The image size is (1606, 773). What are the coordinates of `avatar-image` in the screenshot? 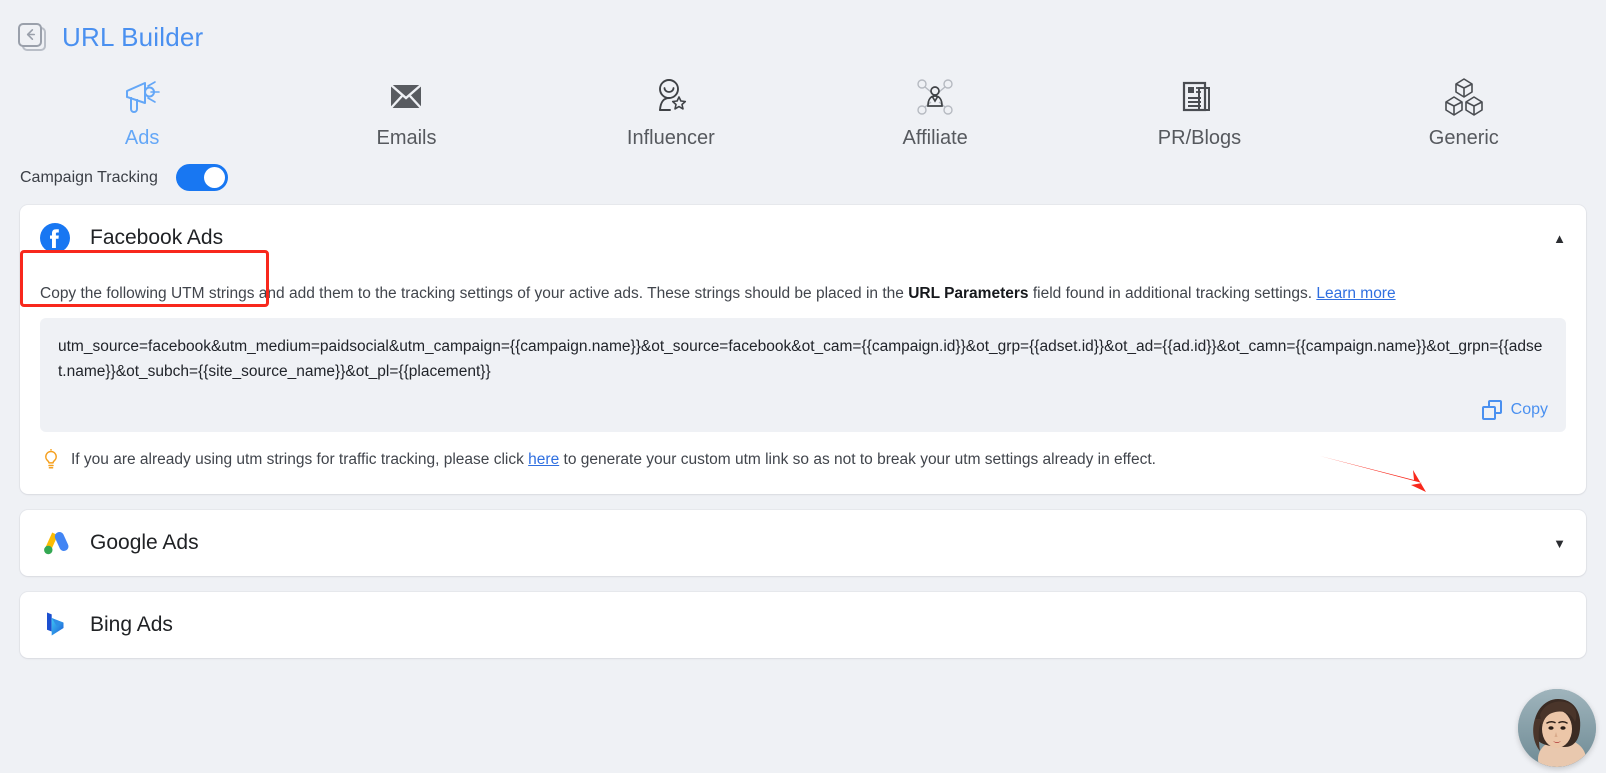 It's located at (1557, 728).